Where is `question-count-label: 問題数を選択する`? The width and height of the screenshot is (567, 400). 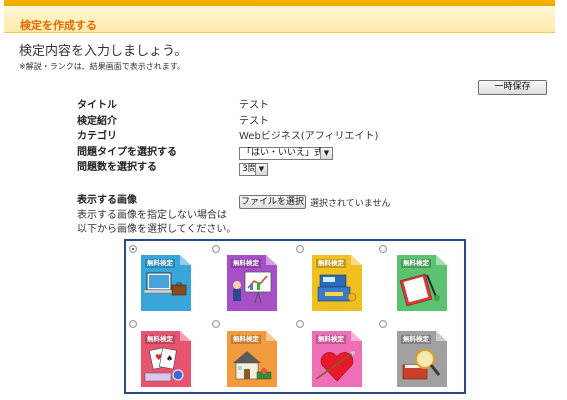
question-count-label: 問題数を選択する is located at coordinates (117, 167).